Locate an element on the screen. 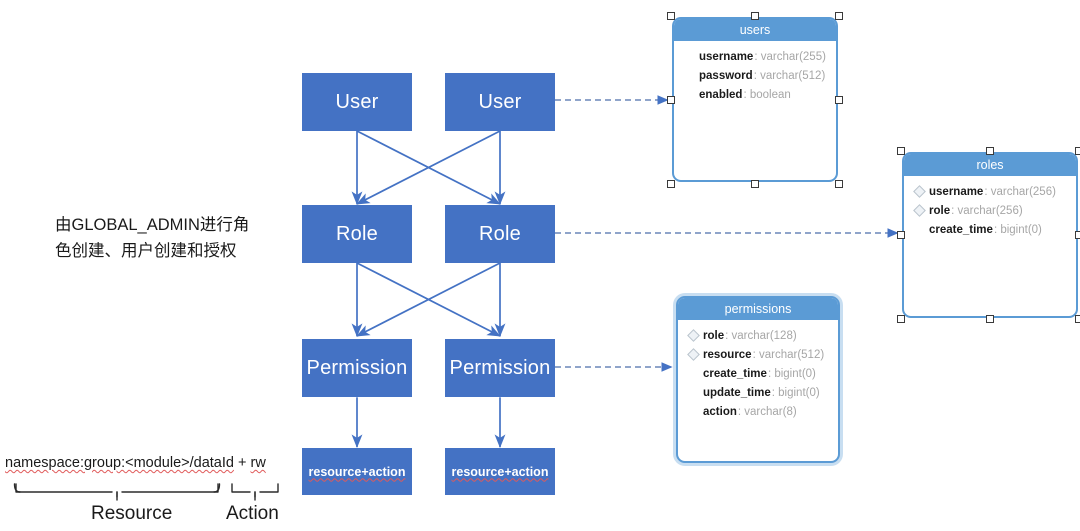  db-field-type: : varchar(8) is located at coordinates (767, 411).